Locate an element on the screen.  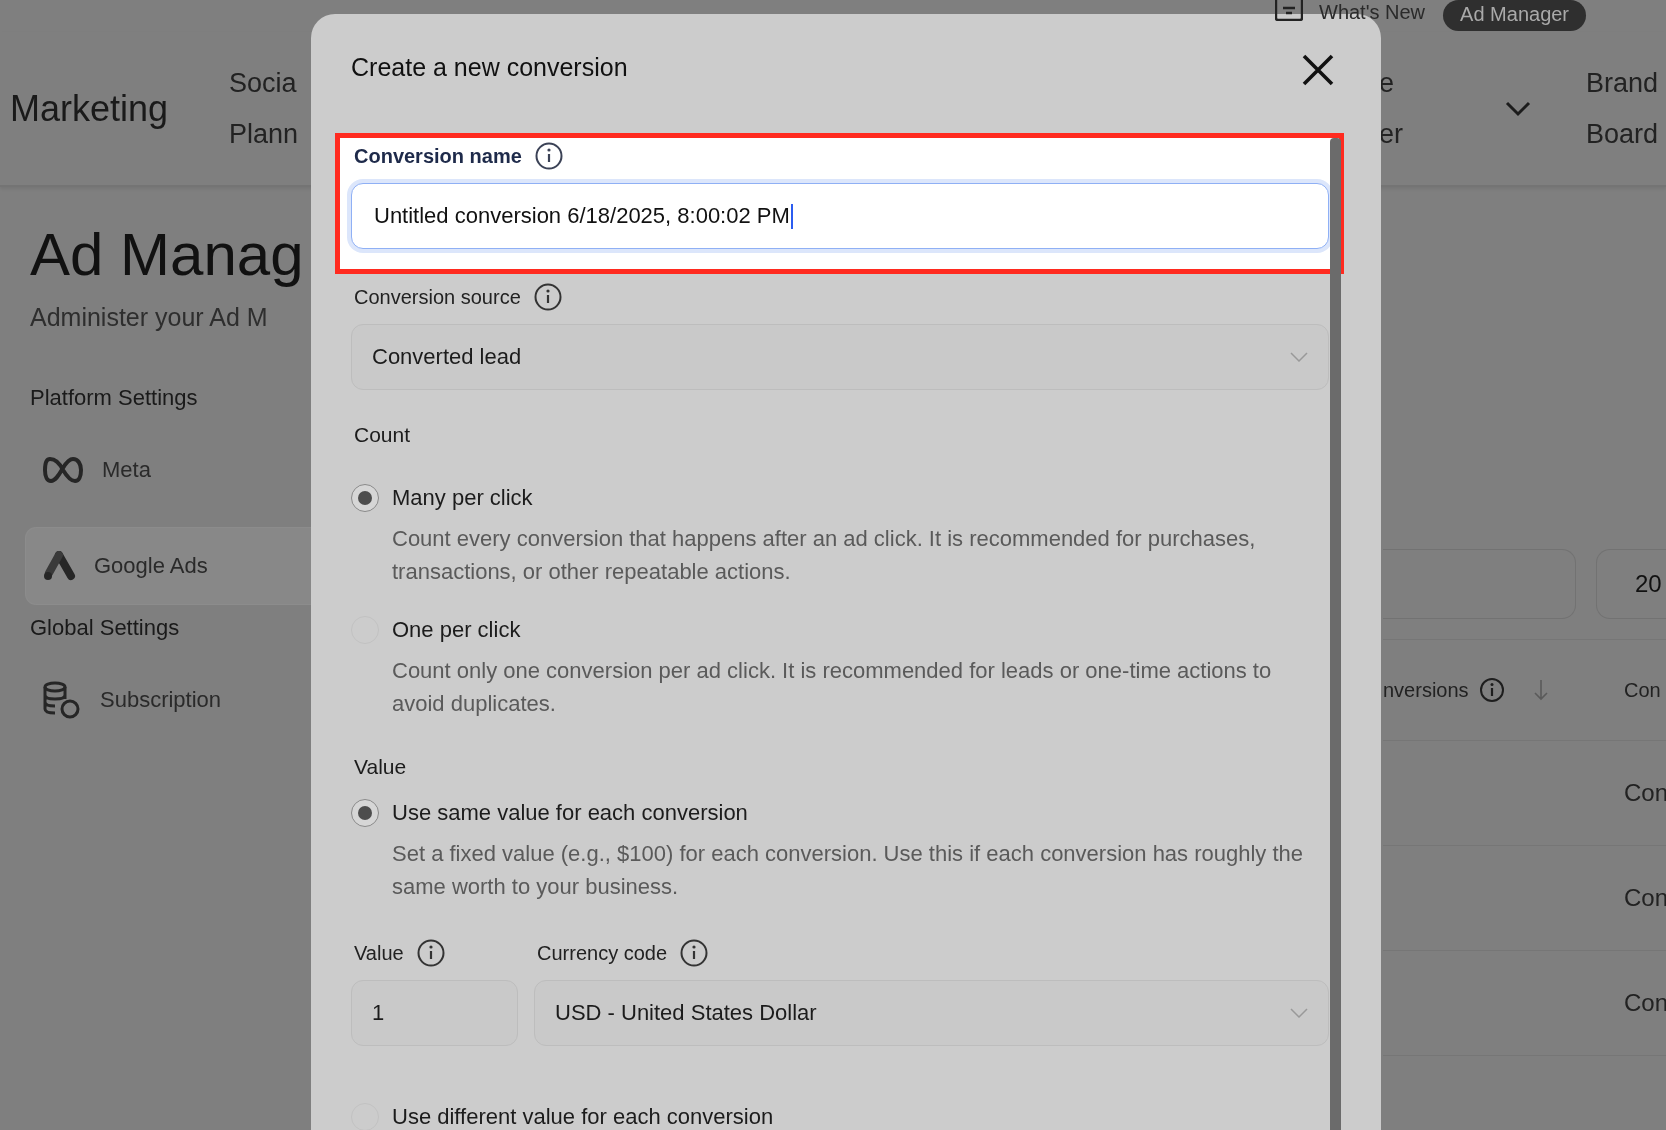
nav-link: Board is located at coordinates (1622, 134).